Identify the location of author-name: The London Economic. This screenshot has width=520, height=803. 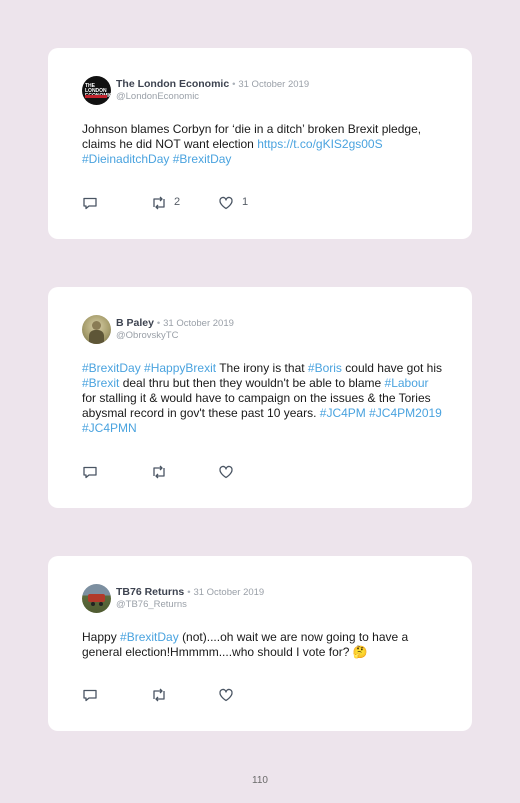
(172, 84).